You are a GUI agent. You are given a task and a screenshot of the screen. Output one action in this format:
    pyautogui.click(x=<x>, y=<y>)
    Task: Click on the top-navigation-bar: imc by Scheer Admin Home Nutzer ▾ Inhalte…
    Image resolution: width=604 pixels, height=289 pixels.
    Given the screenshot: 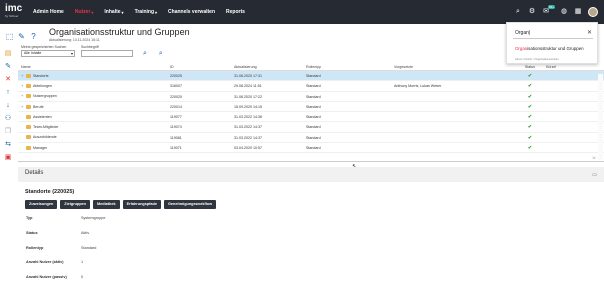 What is the action you would take?
    pyautogui.click(x=302, y=12)
    